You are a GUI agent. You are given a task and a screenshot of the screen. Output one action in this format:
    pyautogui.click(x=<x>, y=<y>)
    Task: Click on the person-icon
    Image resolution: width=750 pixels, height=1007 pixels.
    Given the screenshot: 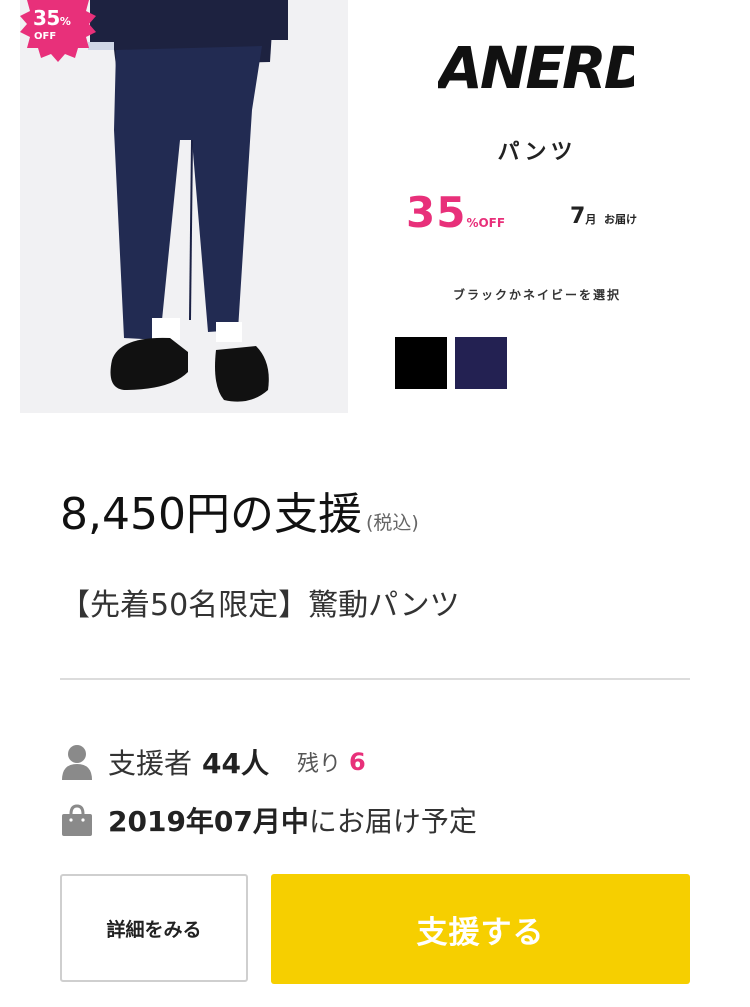 What is the action you would take?
    pyautogui.click(x=77, y=762)
    